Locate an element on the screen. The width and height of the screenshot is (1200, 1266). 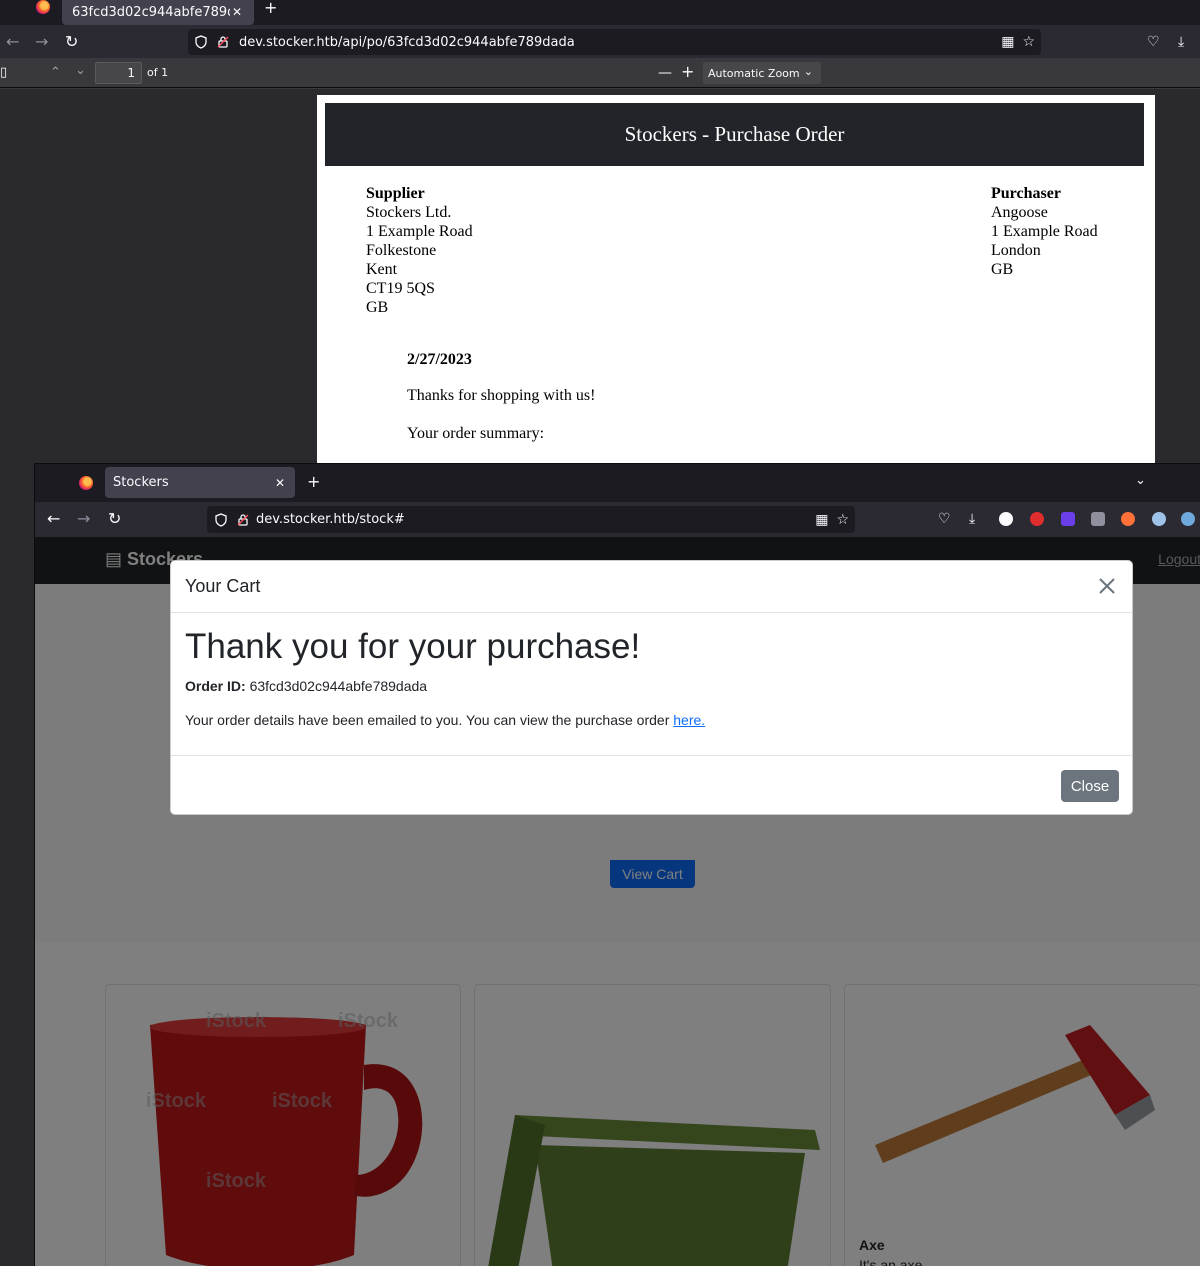
next-page-icon: ⌄ is located at coordinates (80, 71).